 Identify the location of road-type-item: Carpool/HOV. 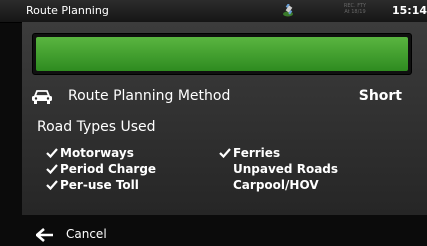
(269, 185).